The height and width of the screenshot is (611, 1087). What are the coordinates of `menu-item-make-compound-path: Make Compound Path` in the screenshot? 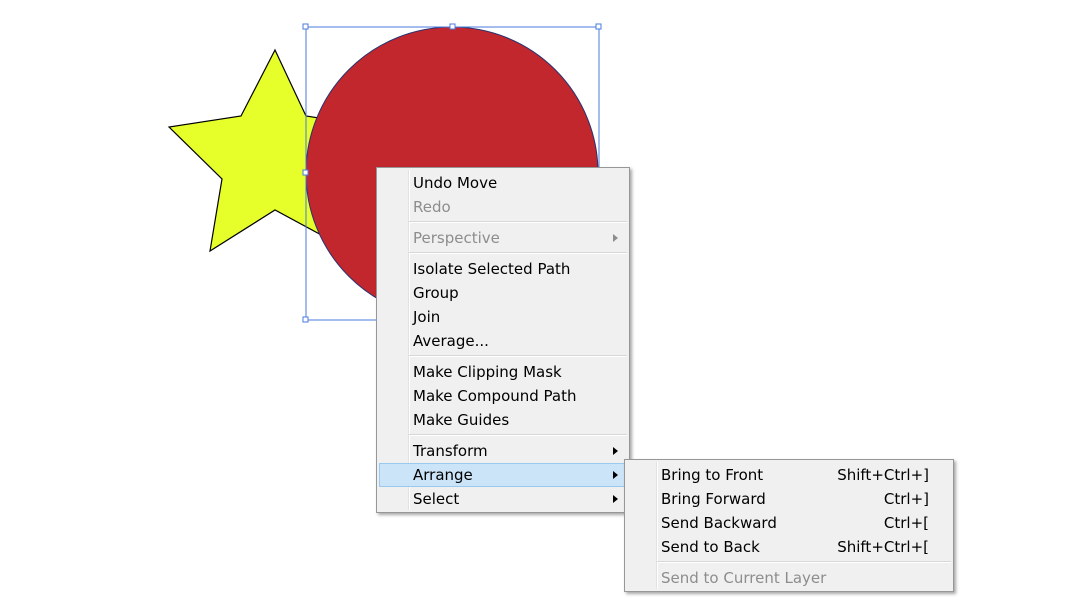 It's located at (503, 396).